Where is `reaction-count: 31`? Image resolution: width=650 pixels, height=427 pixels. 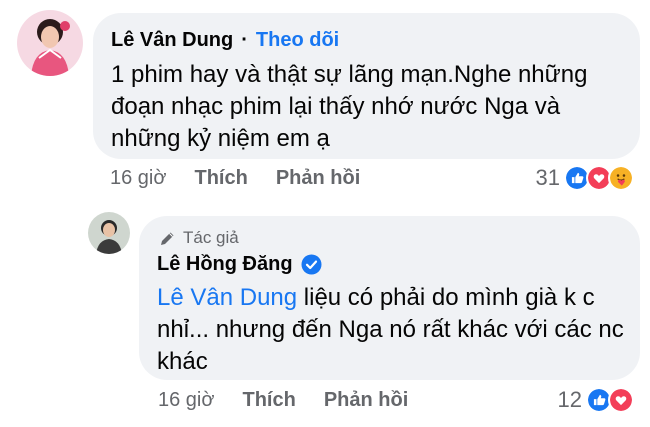 reaction-count: 31 is located at coordinates (547, 177).